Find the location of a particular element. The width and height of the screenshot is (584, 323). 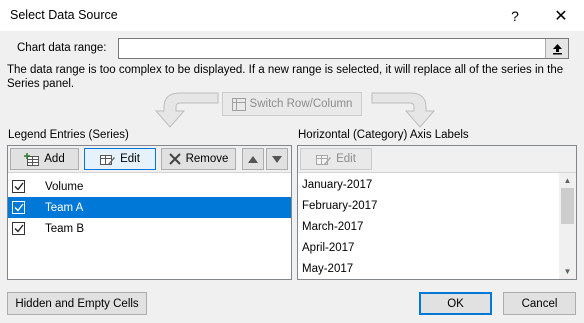

edit-series-button: Edit is located at coordinates (120, 159).